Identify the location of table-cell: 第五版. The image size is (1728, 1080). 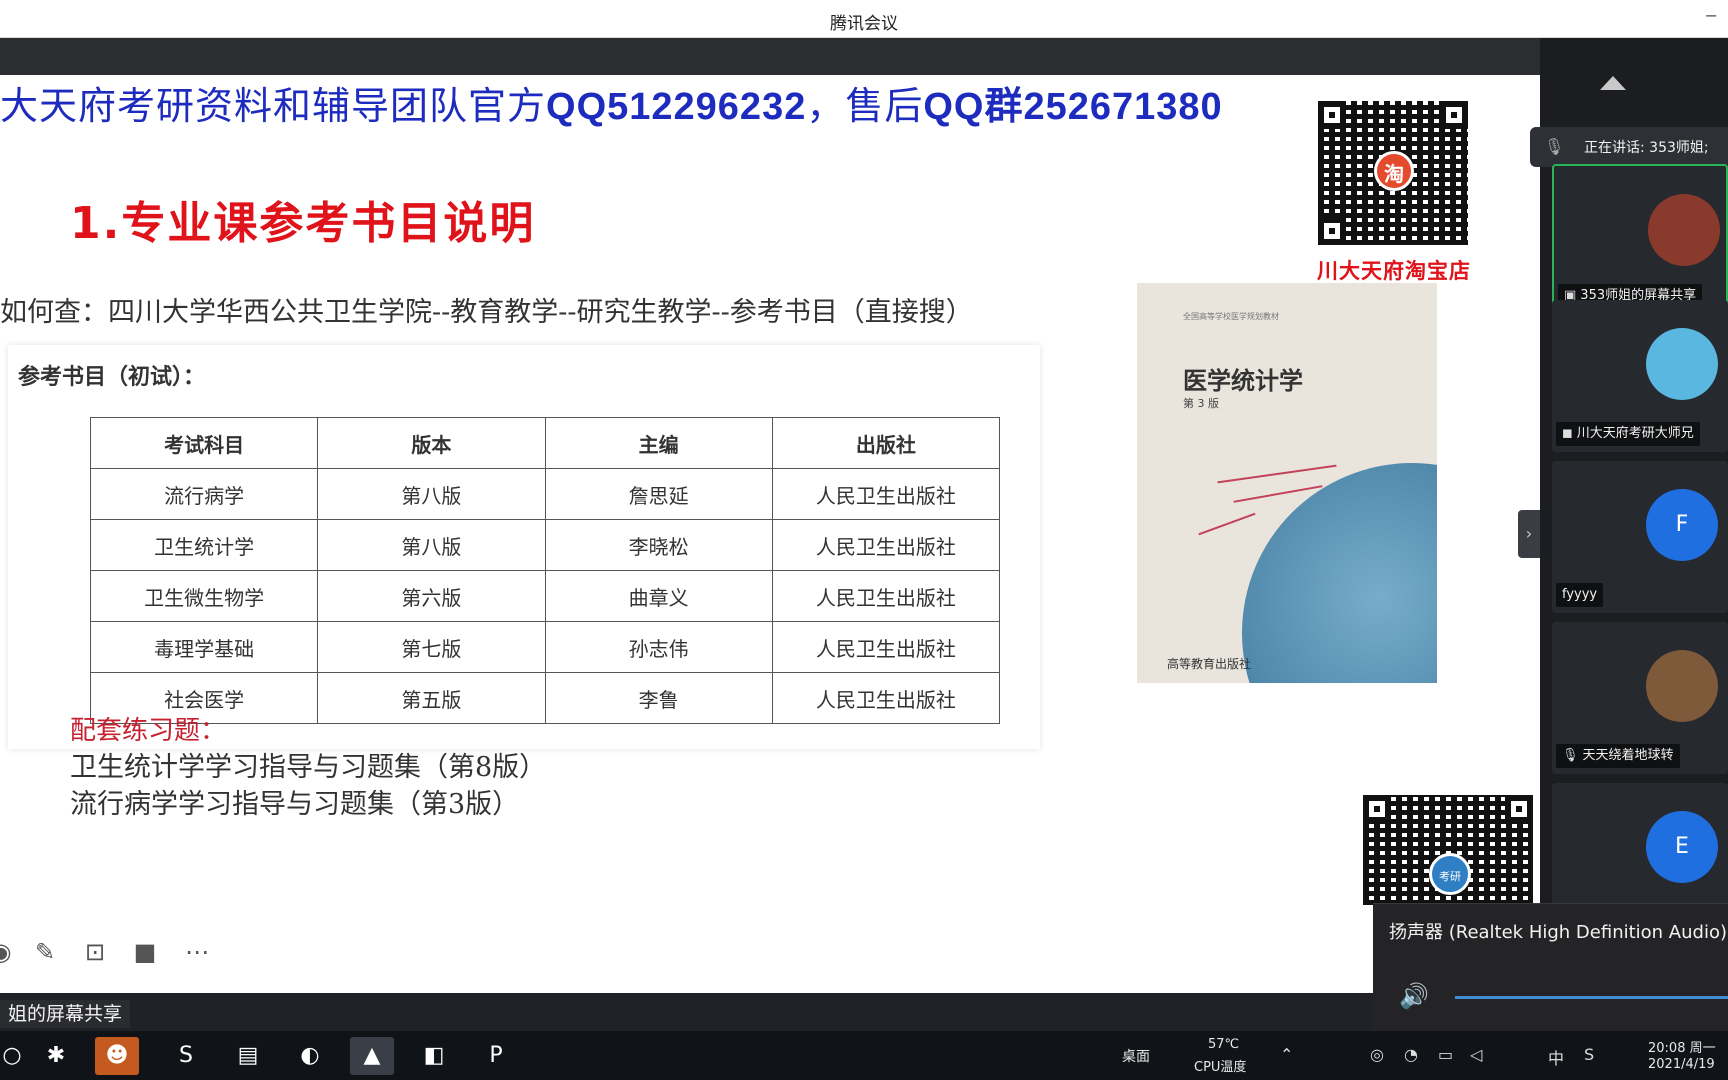
(431, 698).